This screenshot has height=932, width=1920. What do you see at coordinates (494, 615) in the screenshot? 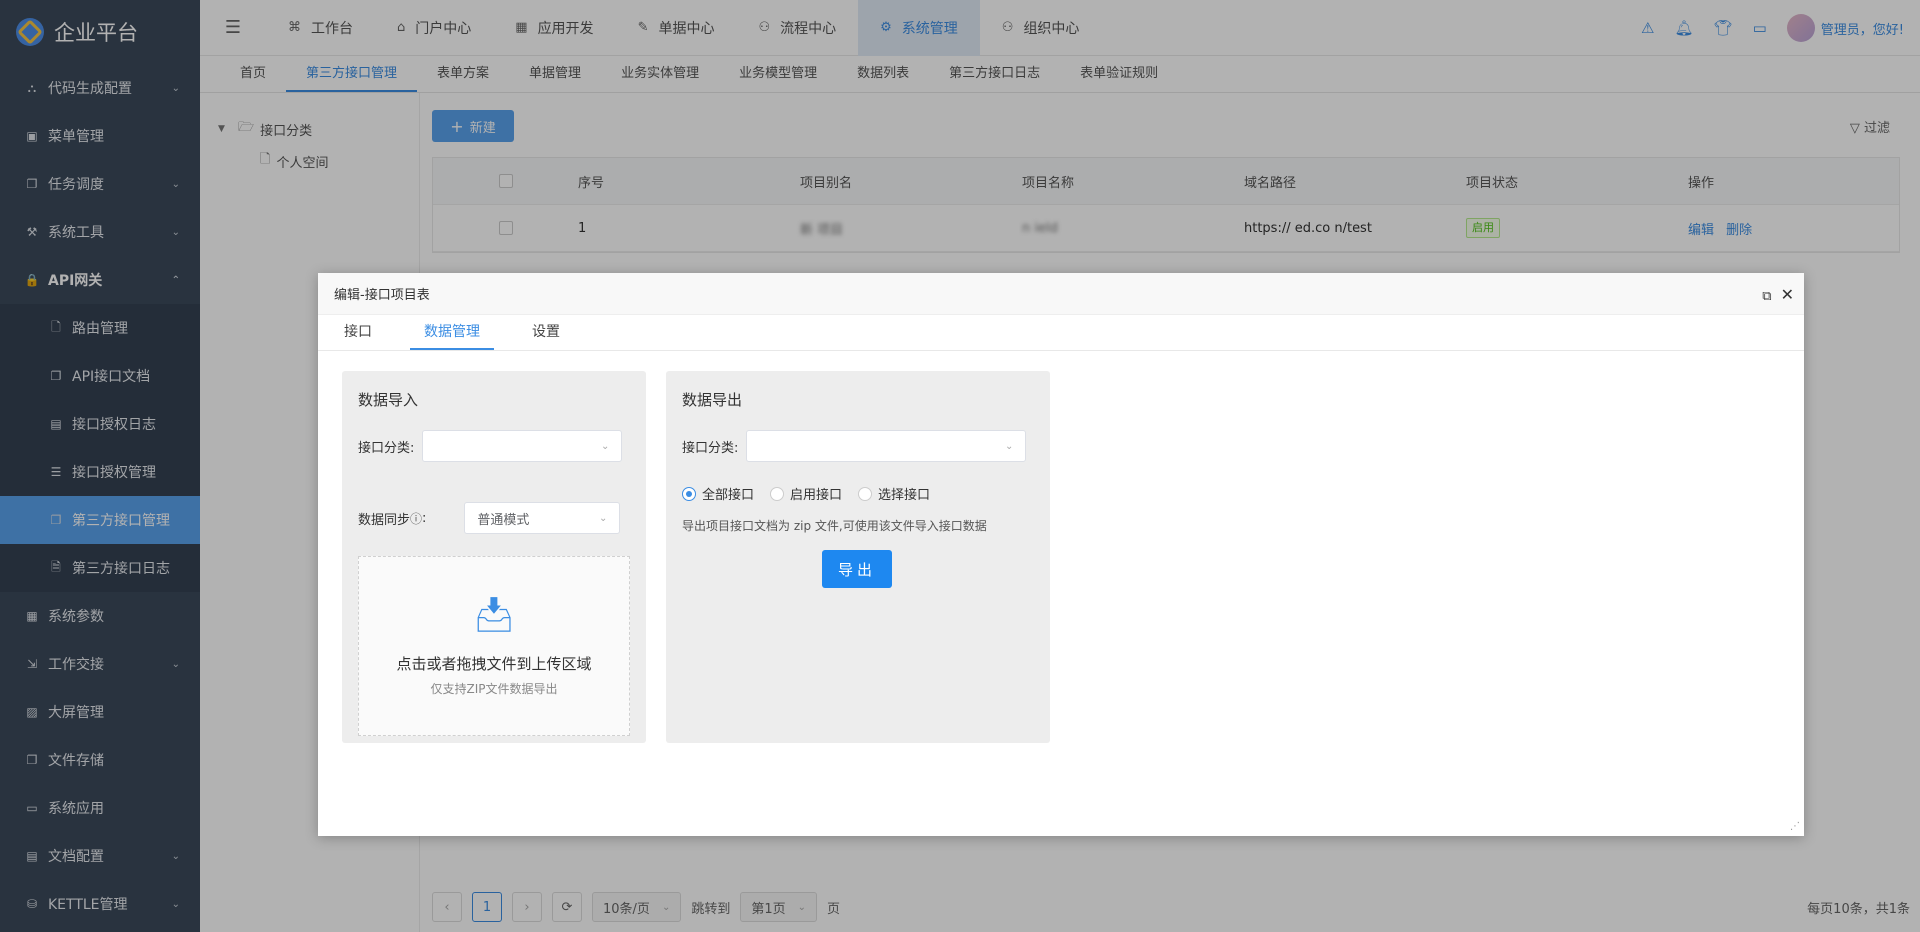
I see `inbox-icon: 📥︎` at bounding box center [494, 615].